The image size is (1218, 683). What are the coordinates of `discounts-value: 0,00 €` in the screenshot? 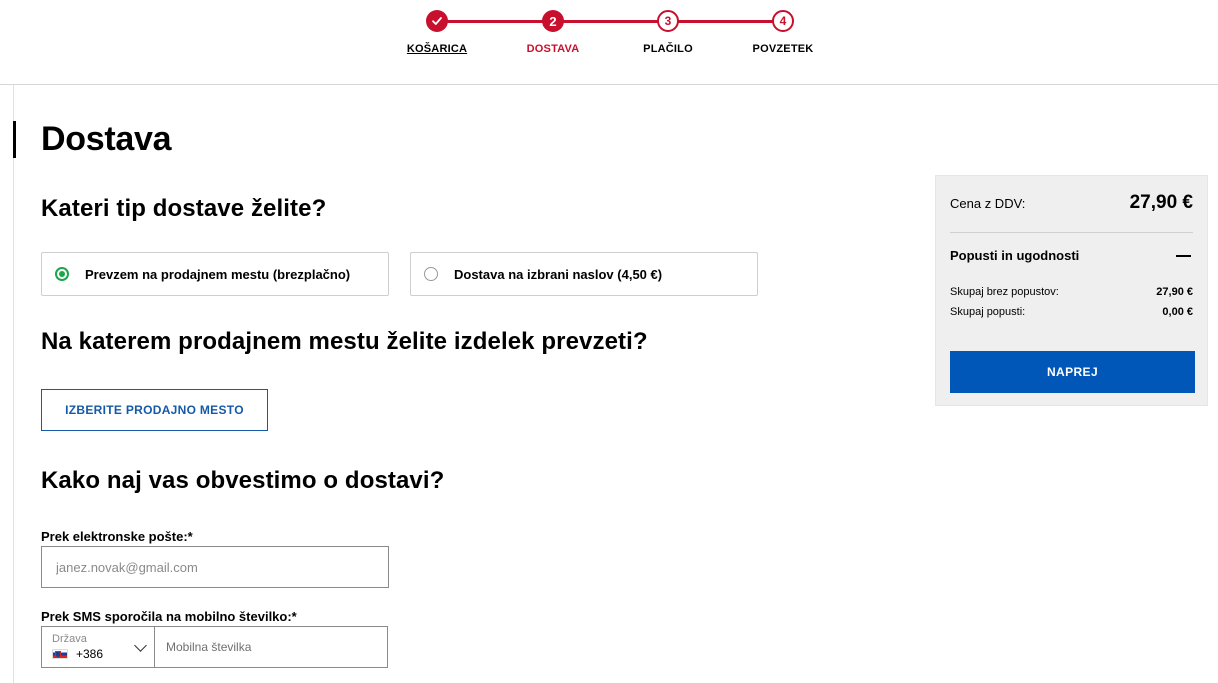 It's located at (1177, 312).